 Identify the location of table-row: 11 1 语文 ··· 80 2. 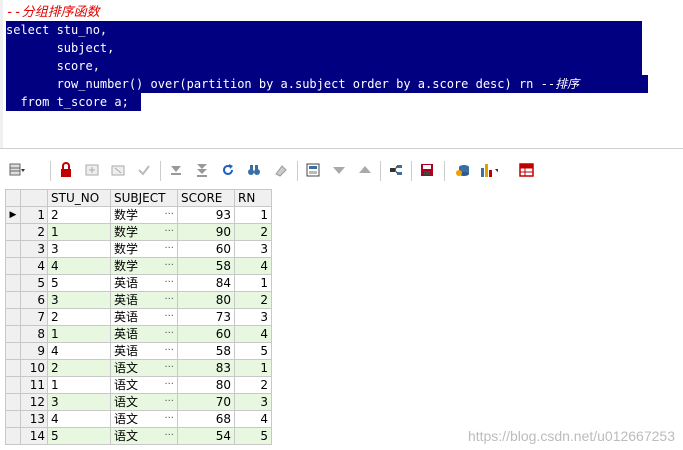
(138, 385).